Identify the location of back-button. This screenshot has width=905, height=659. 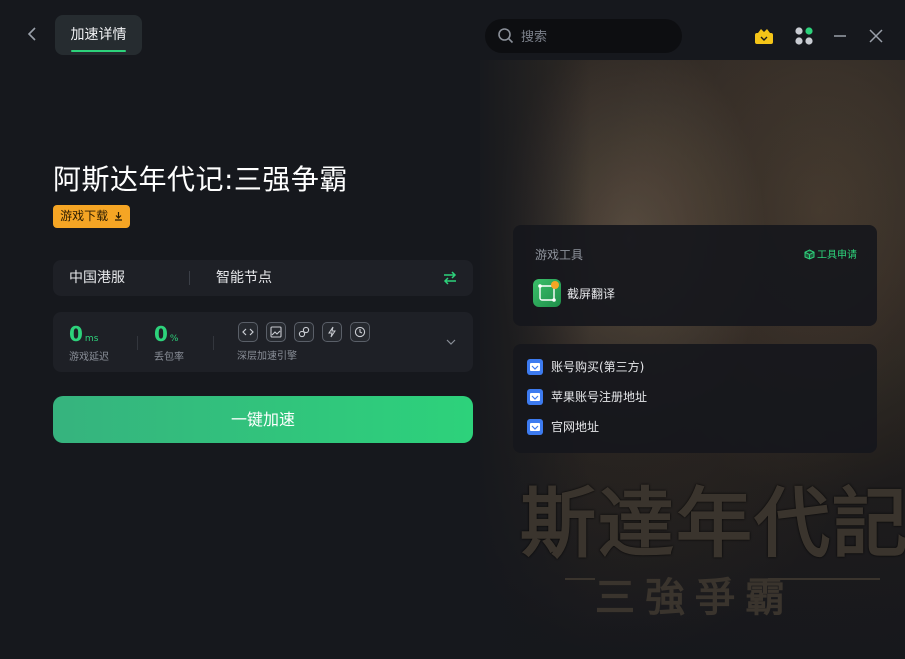
(36, 35).